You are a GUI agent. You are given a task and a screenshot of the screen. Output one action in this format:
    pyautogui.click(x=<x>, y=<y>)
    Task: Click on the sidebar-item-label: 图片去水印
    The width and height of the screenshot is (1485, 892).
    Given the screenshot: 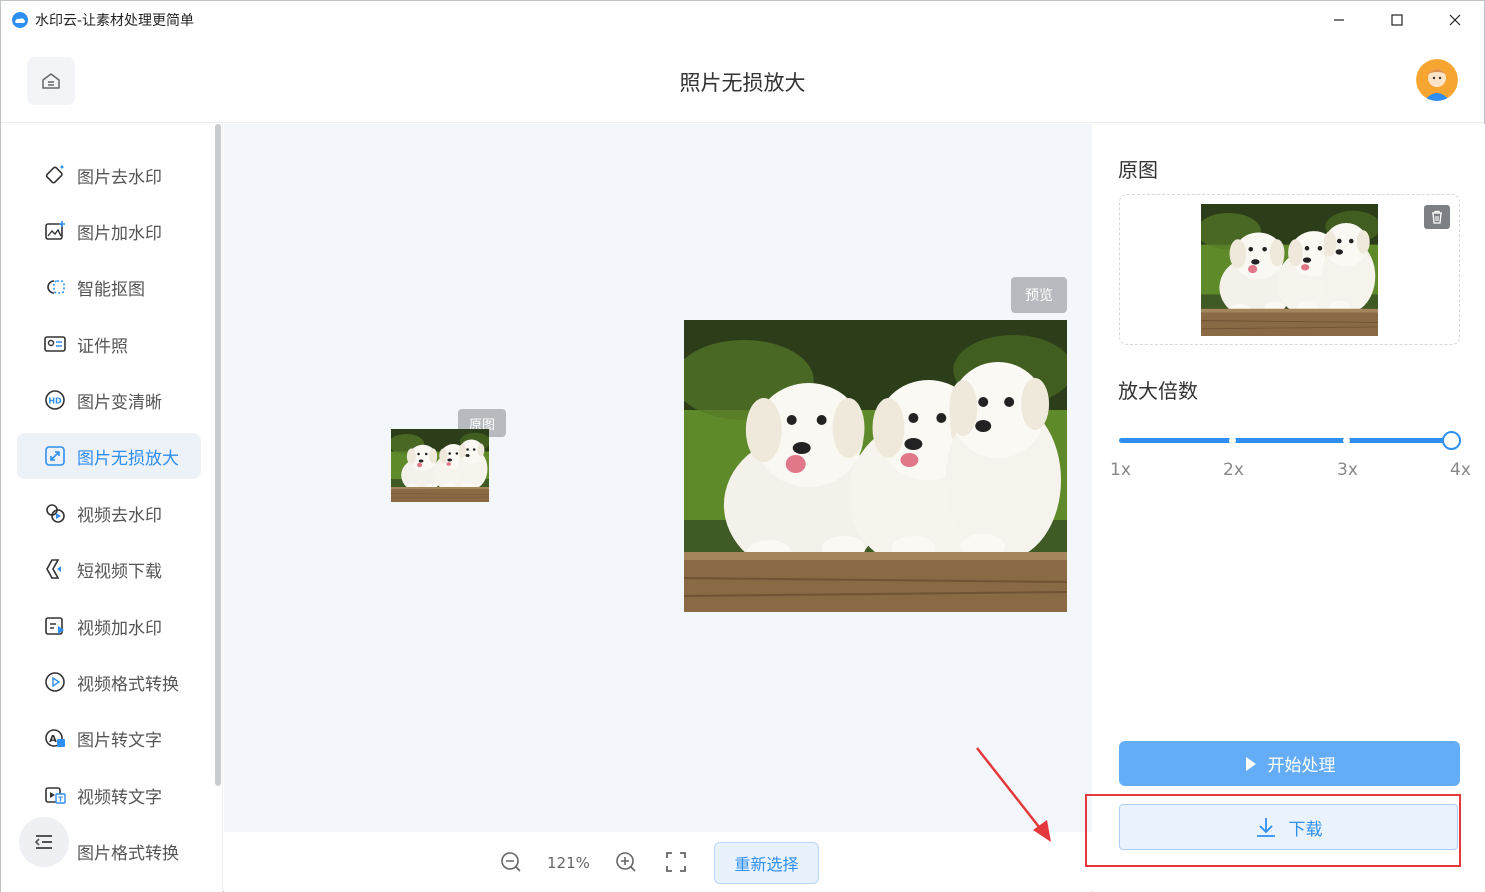 What is the action you would take?
    pyautogui.click(x=119, y=177)
    